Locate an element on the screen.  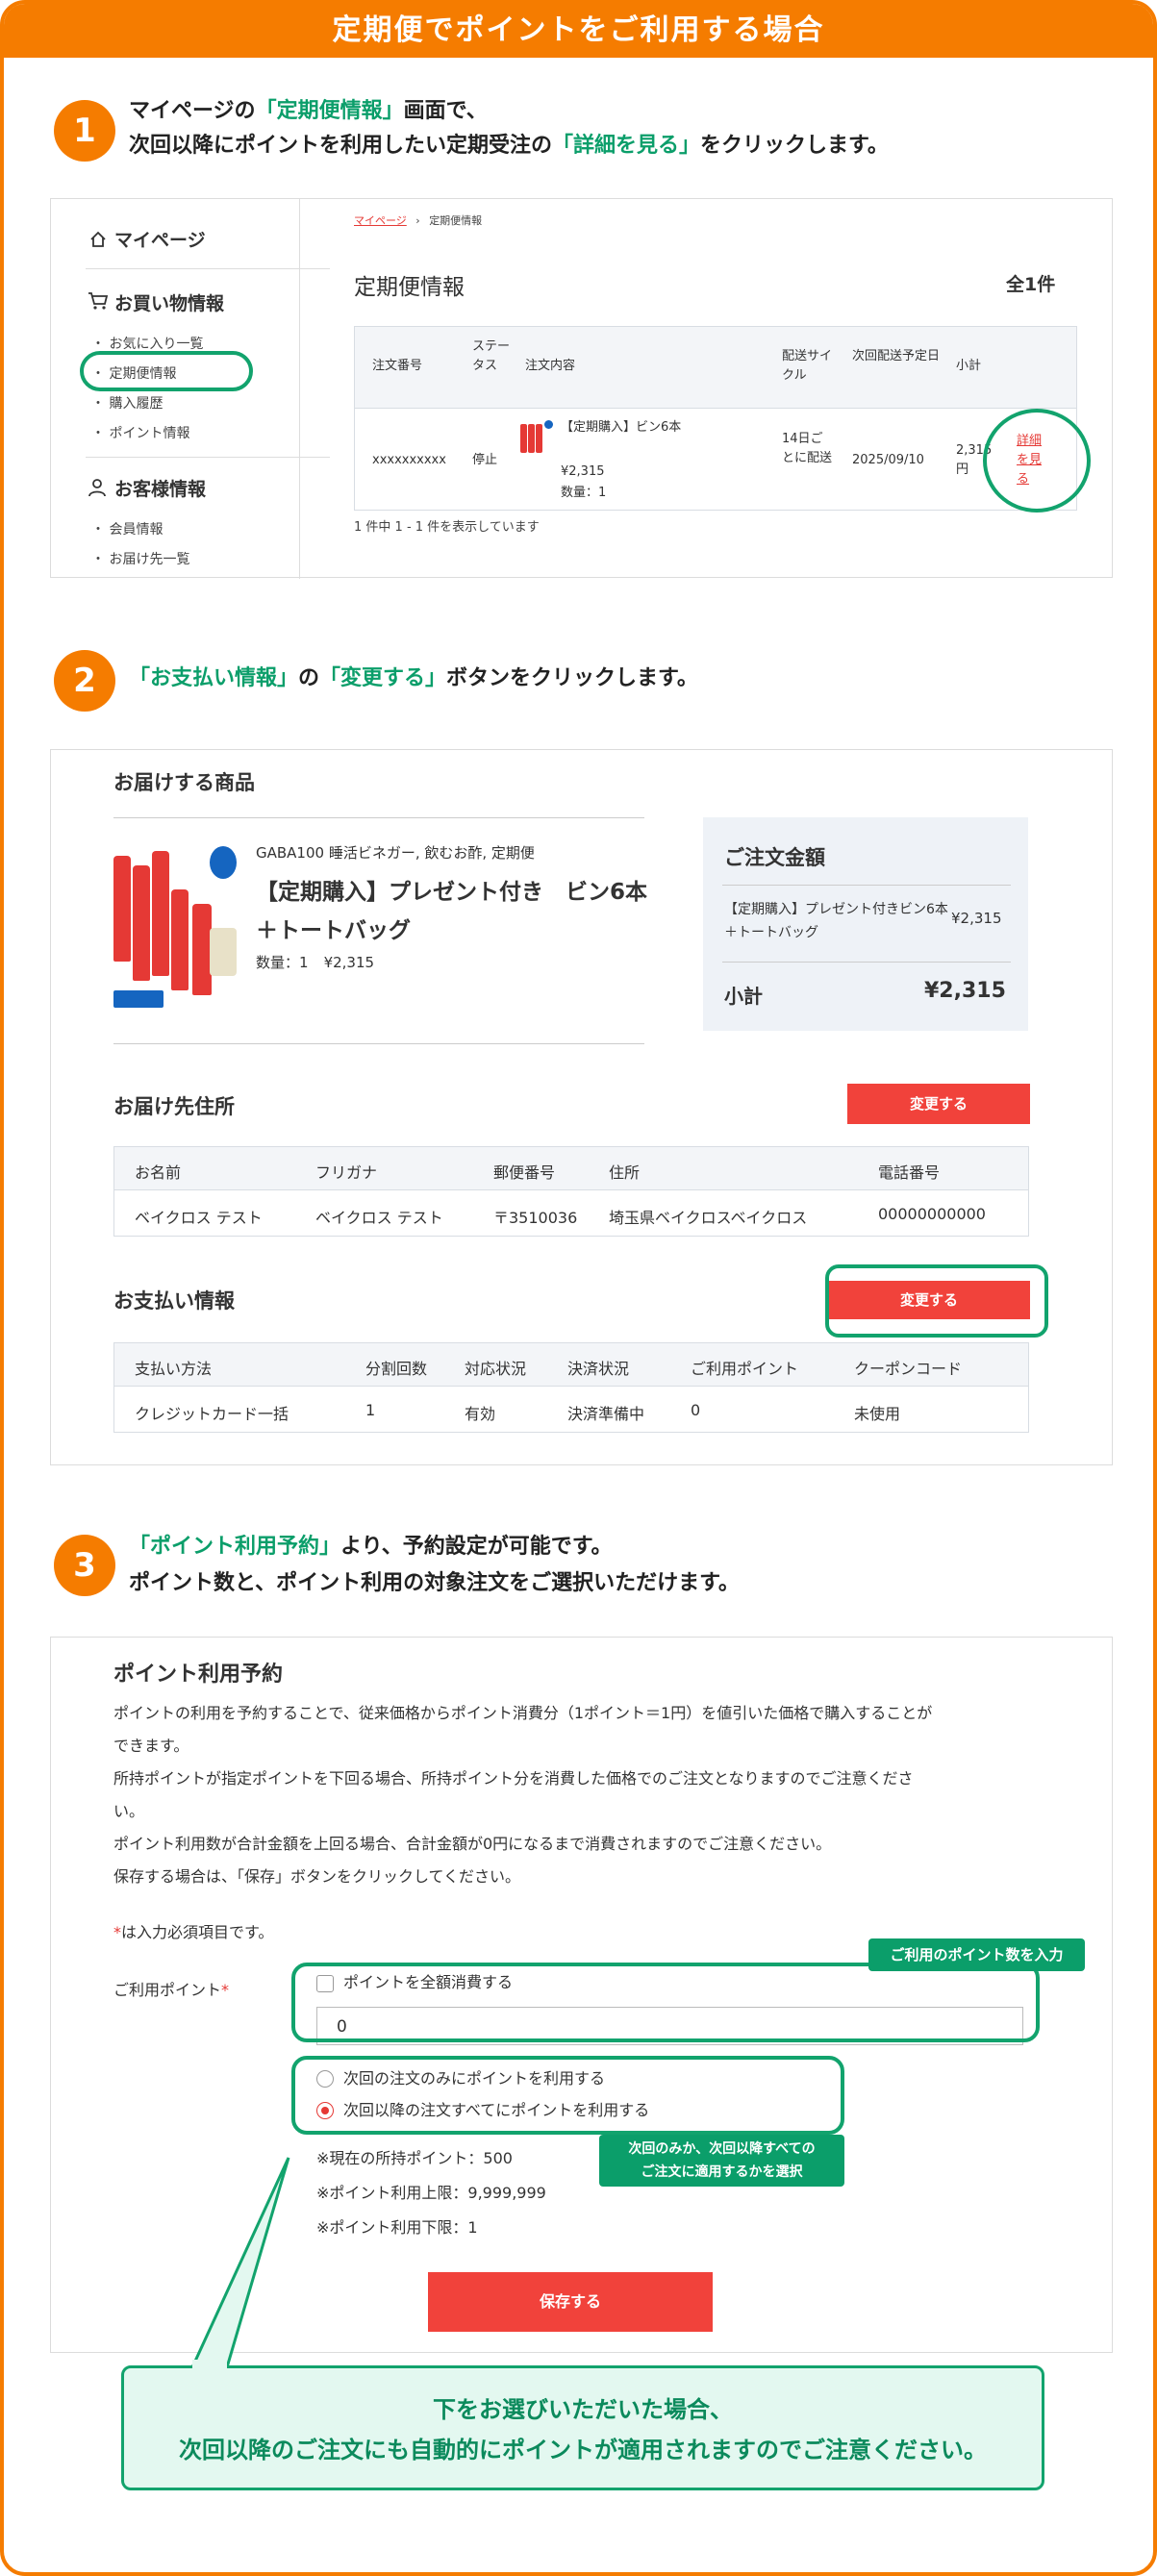
sidebar-separator is located at coordinates (299, 389).